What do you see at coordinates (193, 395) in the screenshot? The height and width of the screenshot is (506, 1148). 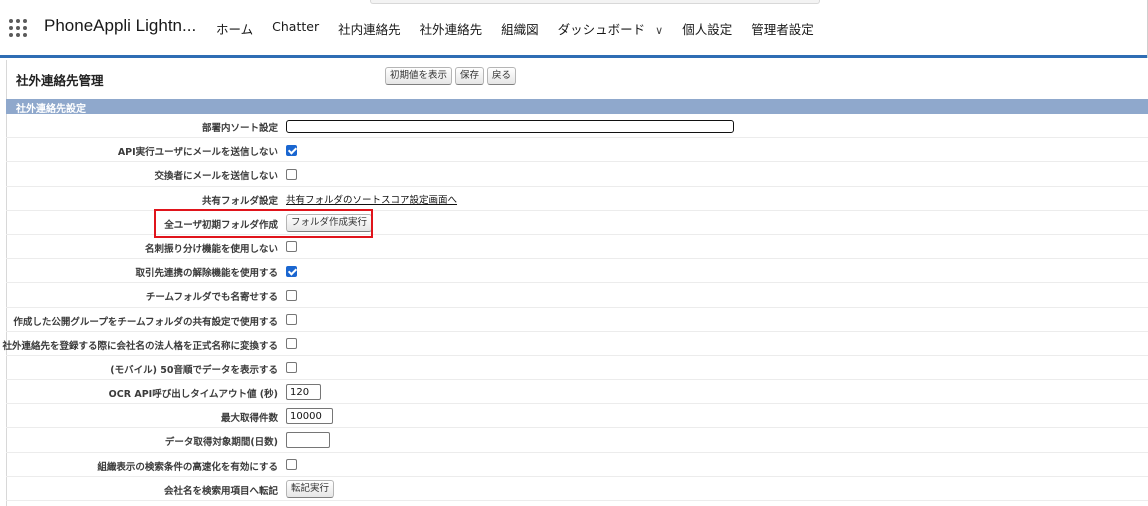 I see `field-label: OCR API呼び出しタイムアウト値 (秒)` at bounding box center [193, 395].